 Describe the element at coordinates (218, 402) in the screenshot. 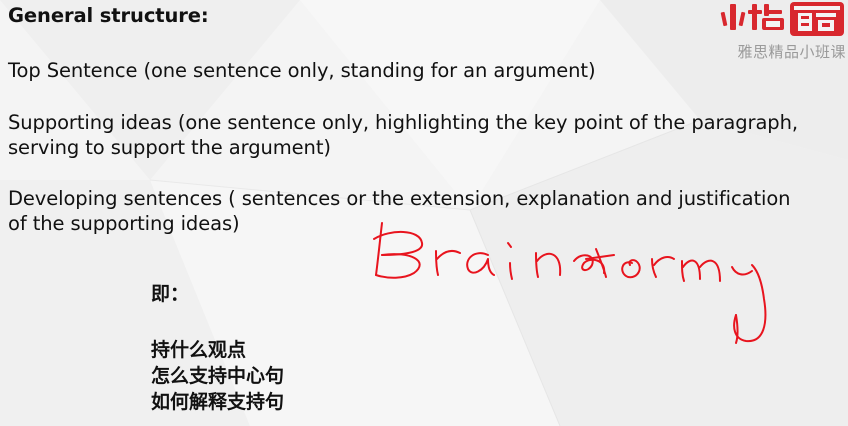

I see `chinese-summary-line-3: 如何解释支持句` at that location.